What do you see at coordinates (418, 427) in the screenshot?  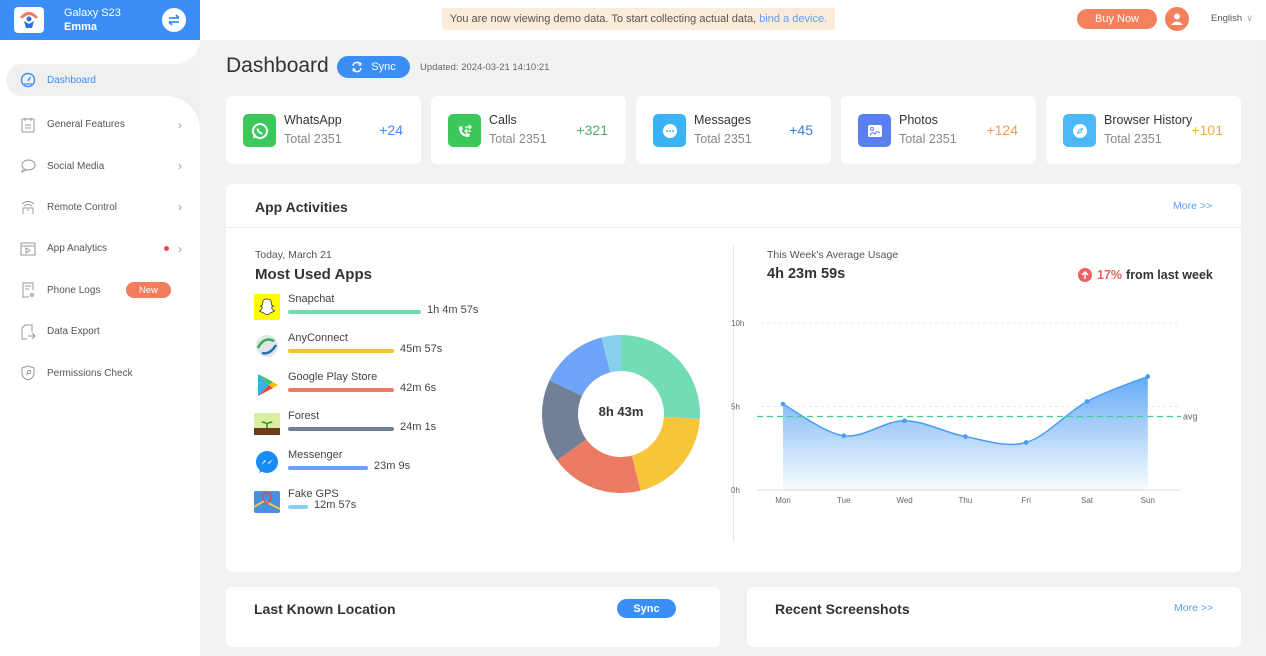 I see `app-time: 24m 1s` at bounding box center [418, 427].